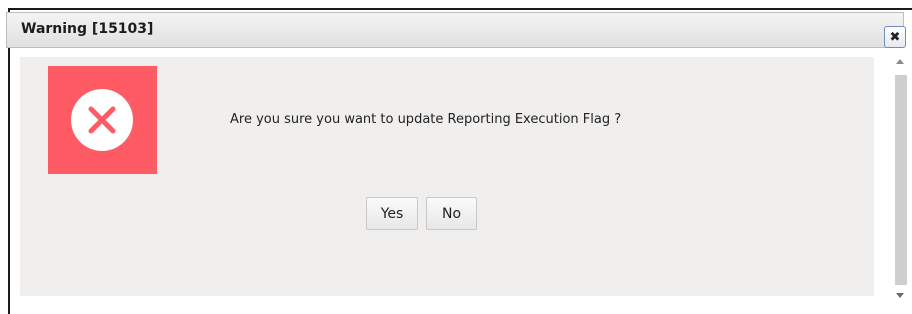  What do you see at coordinates (392, 213) in the screenshot?
I see `yes-button: Yes` at bounding box center [392, 213].